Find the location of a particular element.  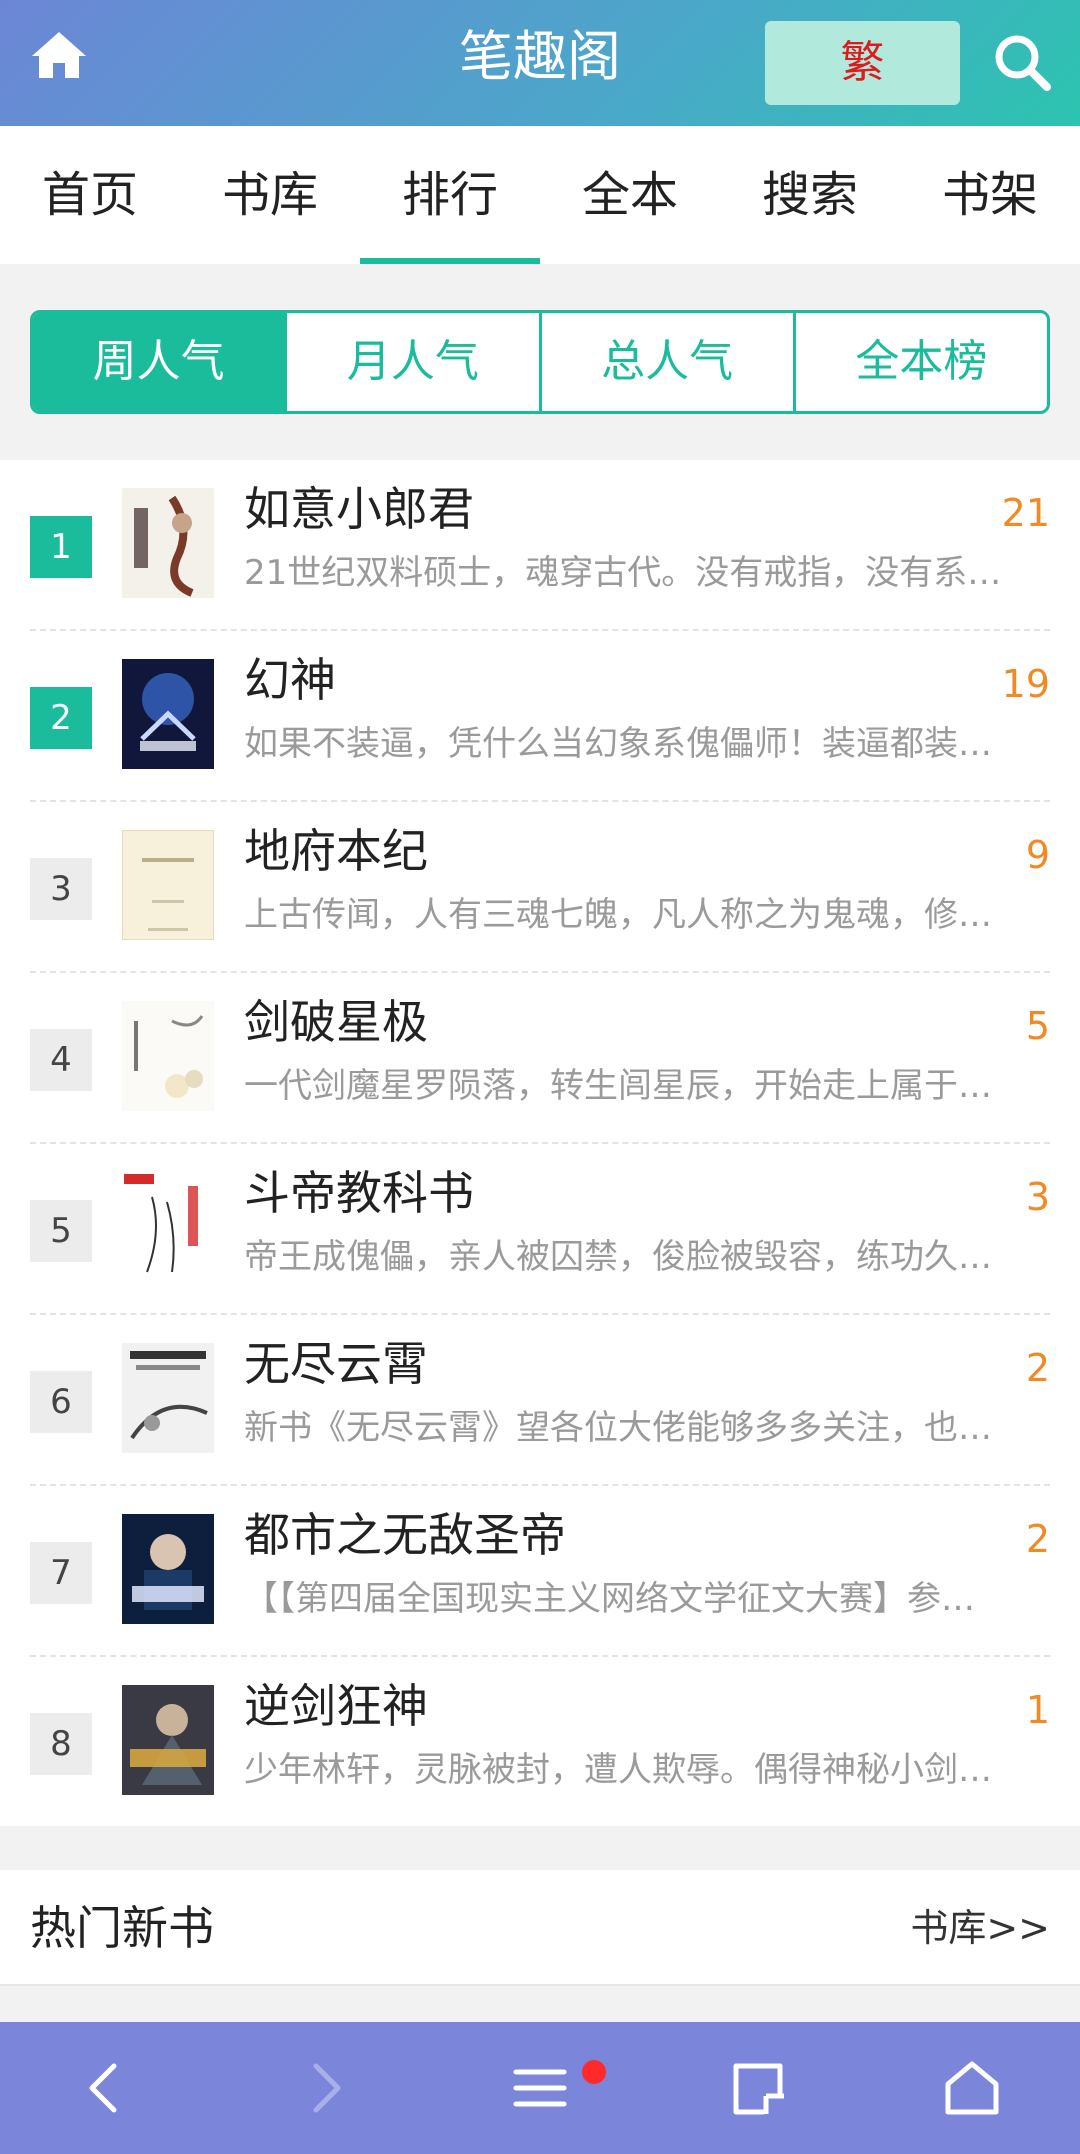

book-count: 21 is located at coordinates (1025, 513).